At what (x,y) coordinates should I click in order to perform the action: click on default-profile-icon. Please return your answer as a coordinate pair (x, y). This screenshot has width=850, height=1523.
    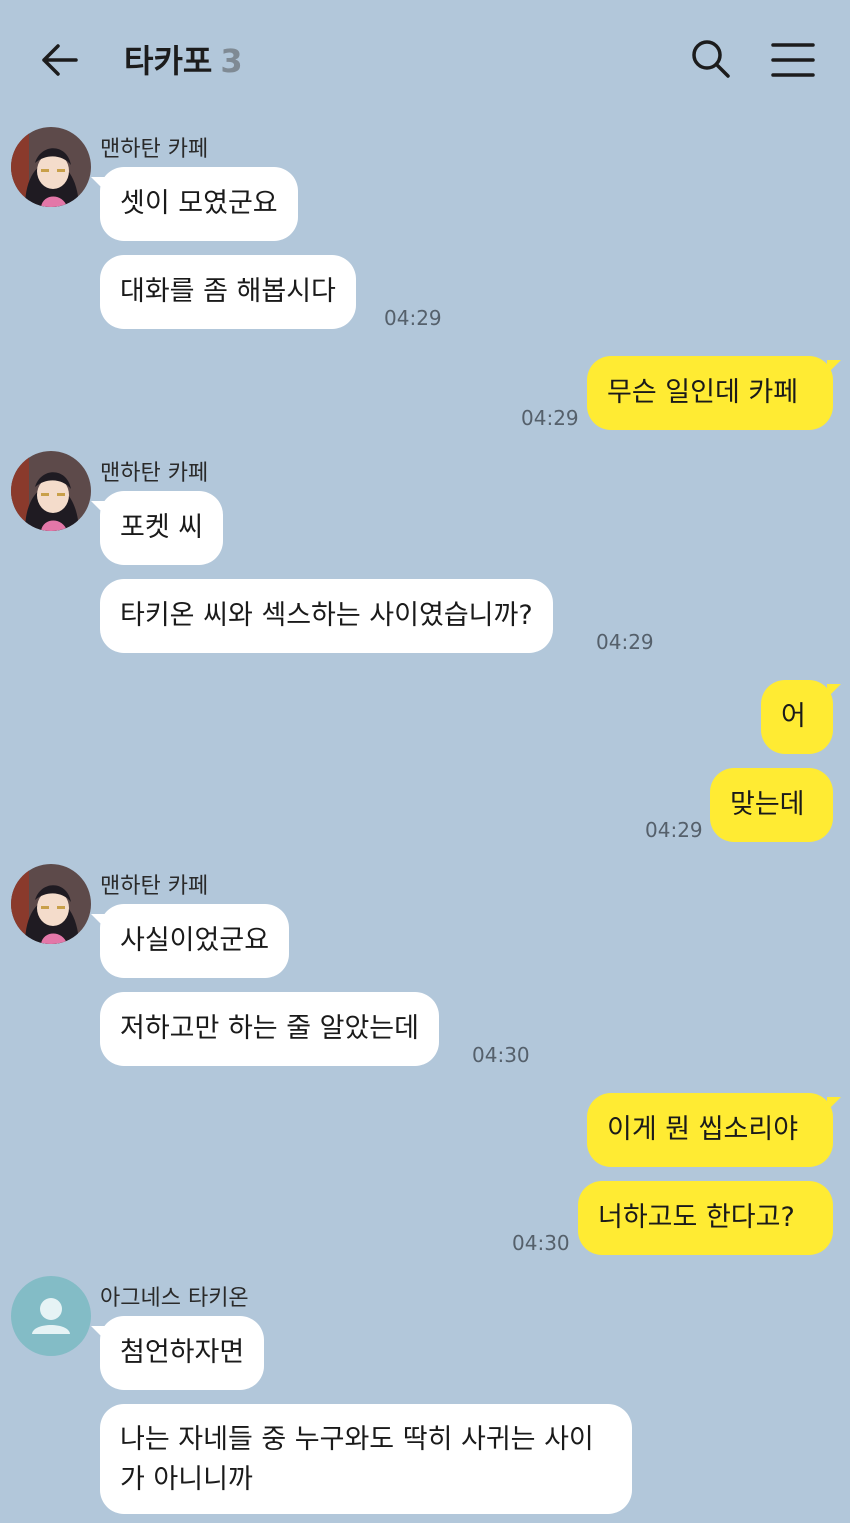
    Looking at the image, I should click on (51, 1316).